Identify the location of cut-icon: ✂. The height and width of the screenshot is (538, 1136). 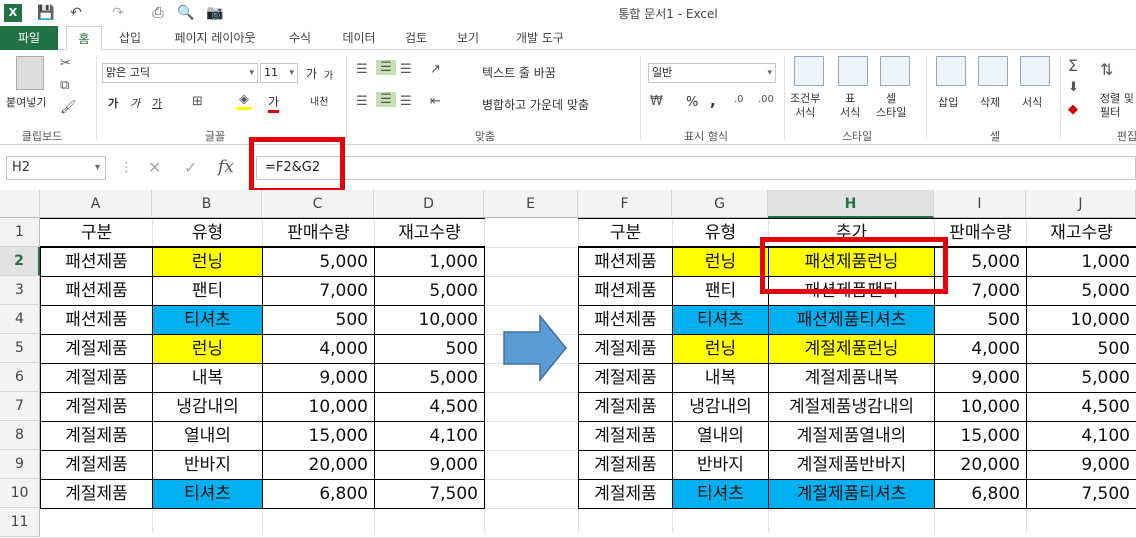
(65, 63).